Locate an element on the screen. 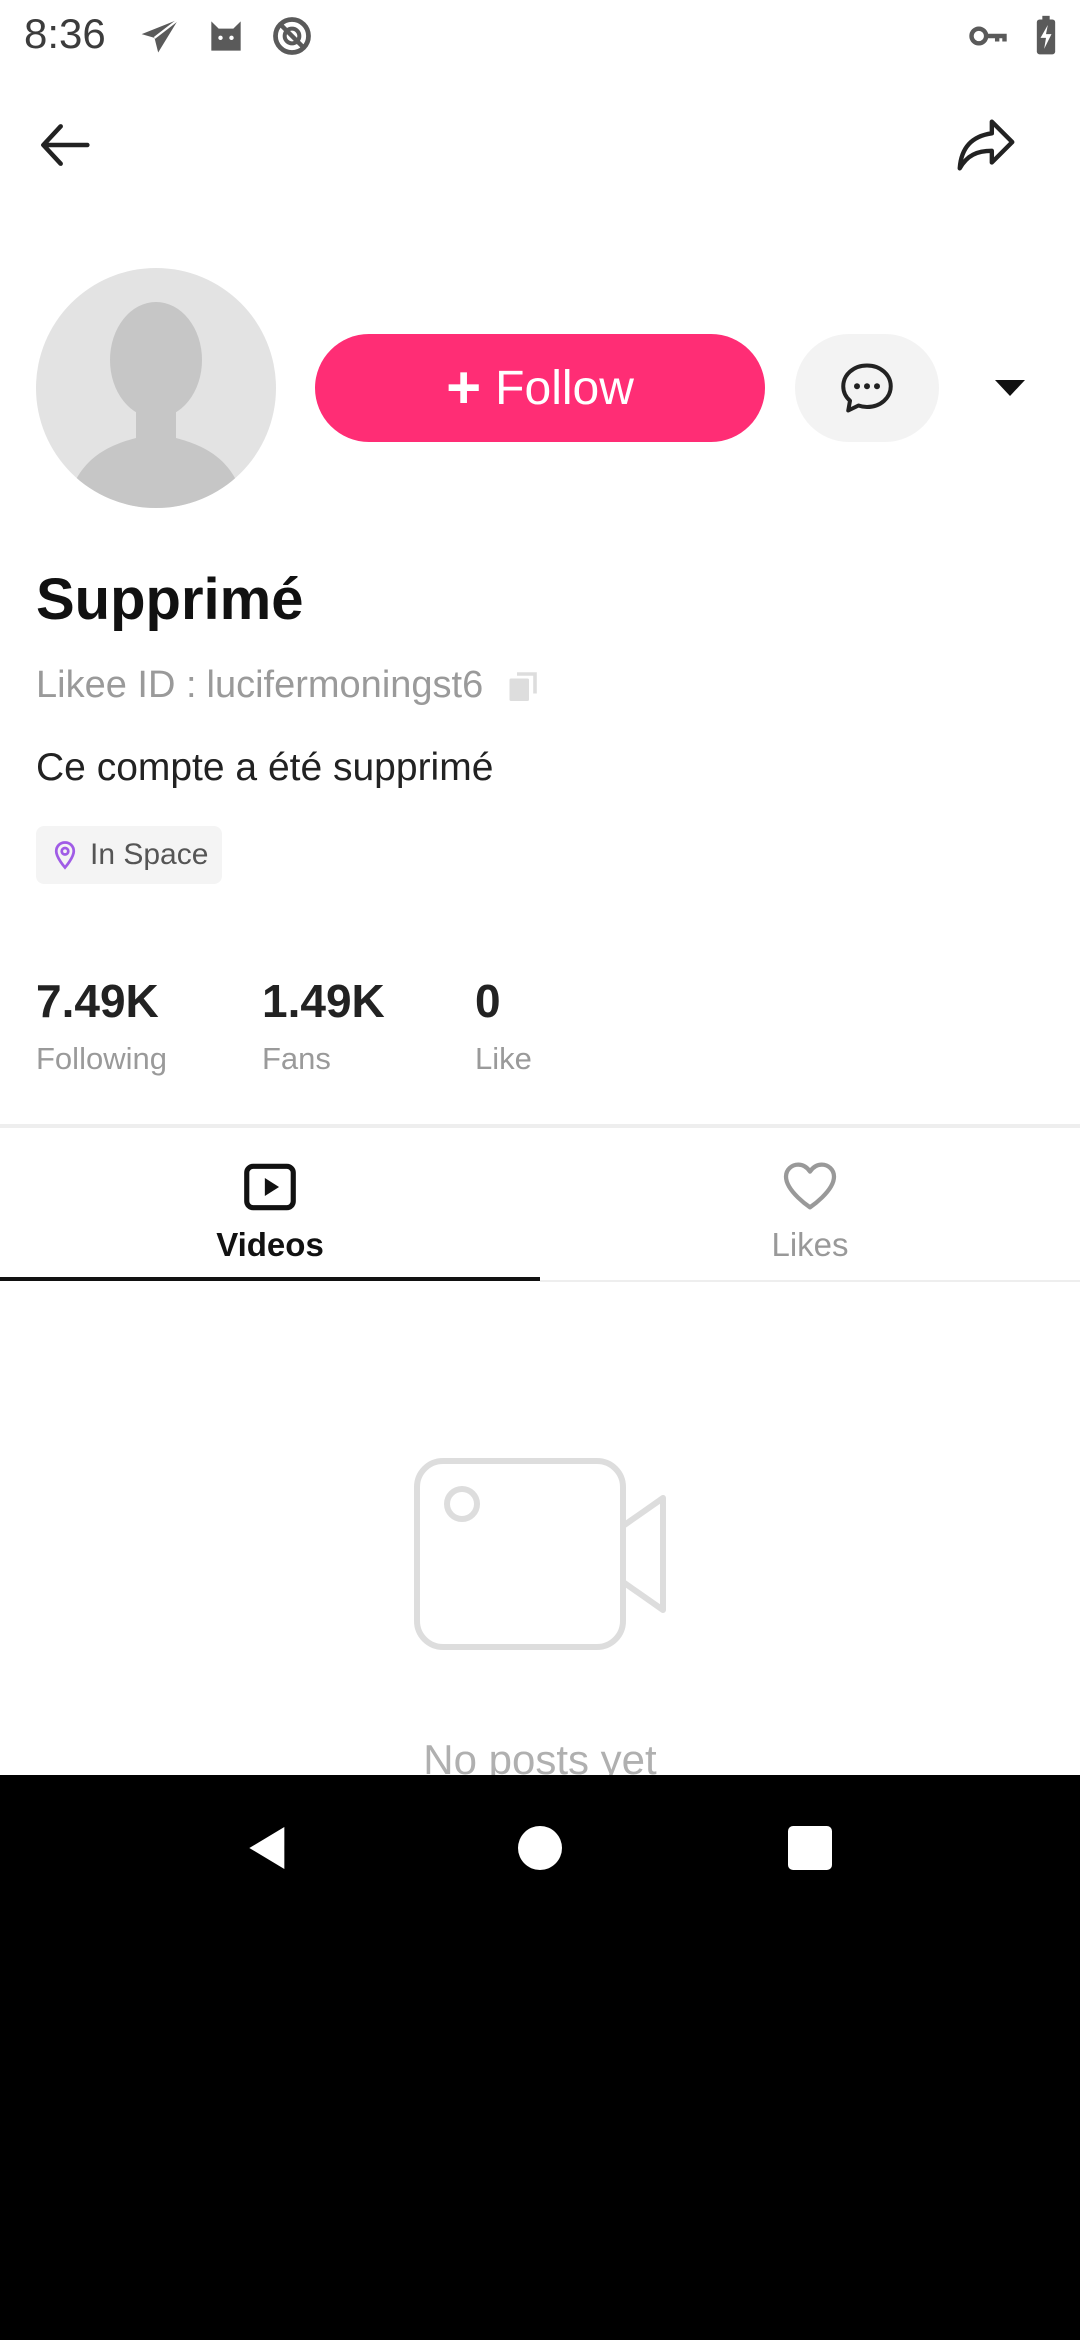 Image resolution: width=1080 pixels, height=2340 pixels. triangle-back-icon is located at coordinates (267, 1848).